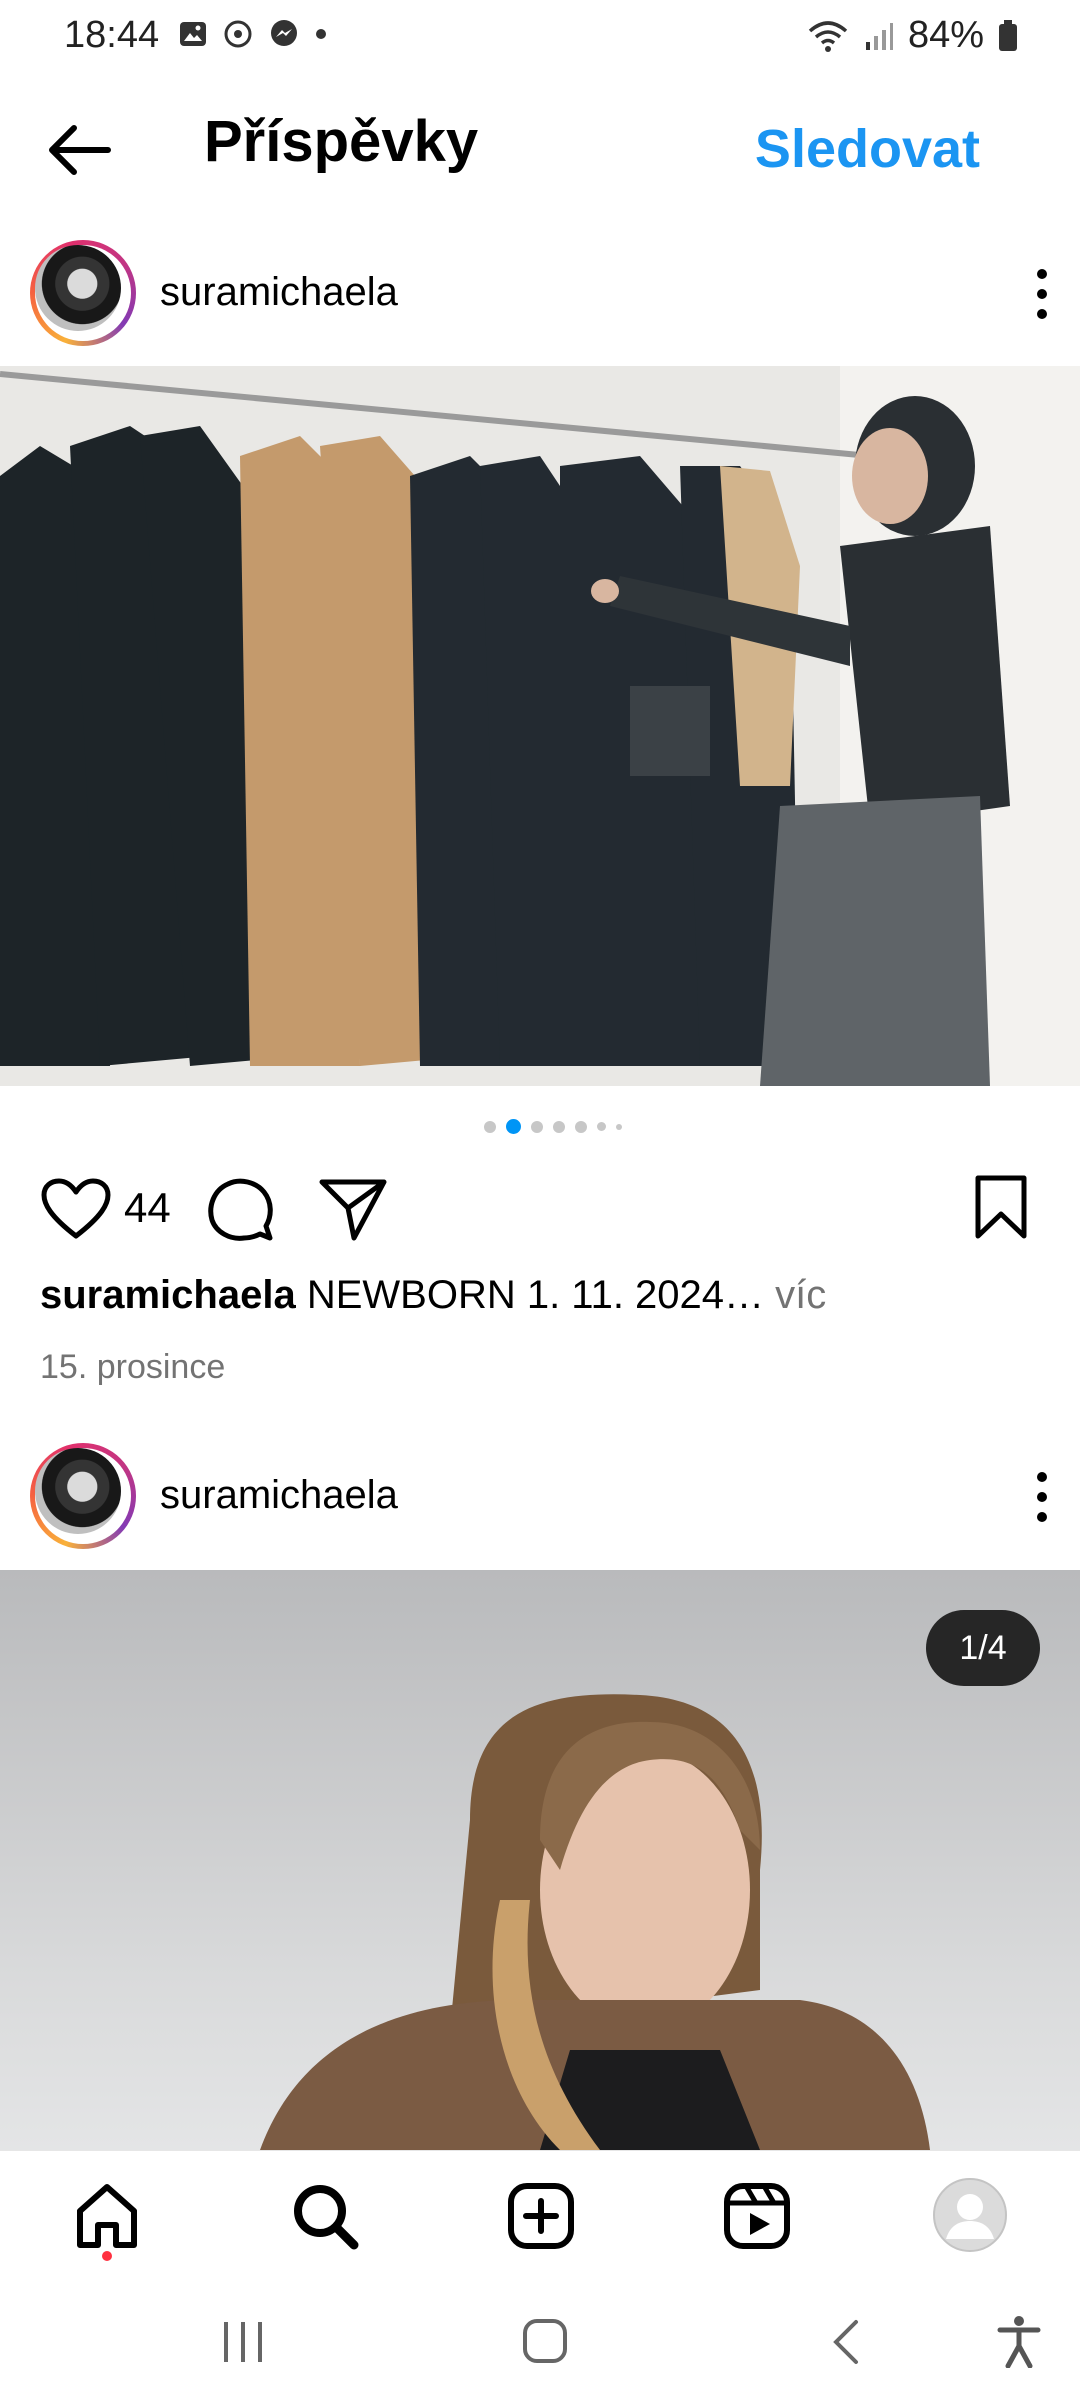  I want to click on like-count: 44, so click(147, 1208).